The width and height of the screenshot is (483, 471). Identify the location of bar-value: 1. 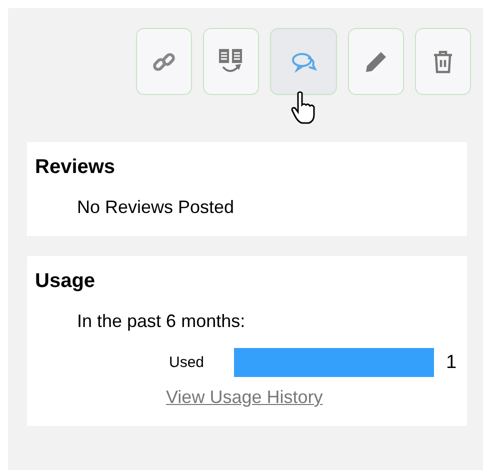
(451, 363).